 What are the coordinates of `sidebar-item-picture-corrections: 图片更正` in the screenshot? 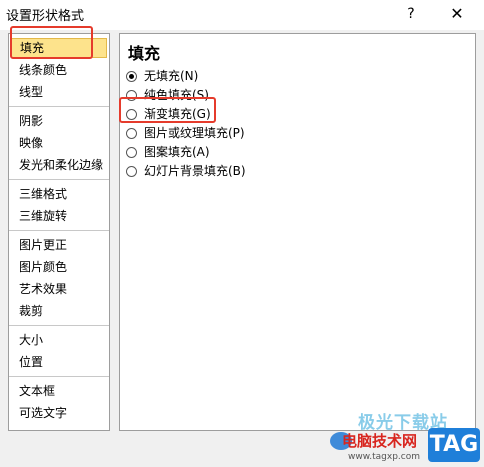 It's located at (59, 245).